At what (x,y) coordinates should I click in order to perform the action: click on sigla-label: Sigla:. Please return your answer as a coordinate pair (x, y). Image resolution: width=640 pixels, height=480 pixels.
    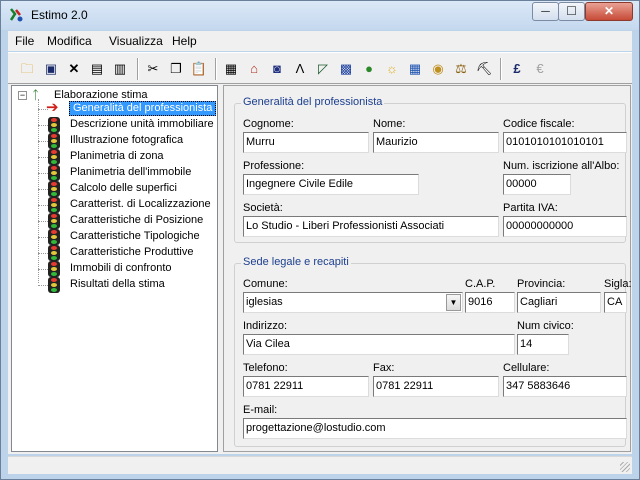
    Looking at the image, I should click on (618, 284).